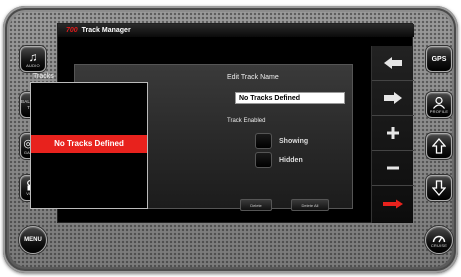 The width and height of the screenshot is (461, 277). I want to click on plus-icon, so click(393, 133).